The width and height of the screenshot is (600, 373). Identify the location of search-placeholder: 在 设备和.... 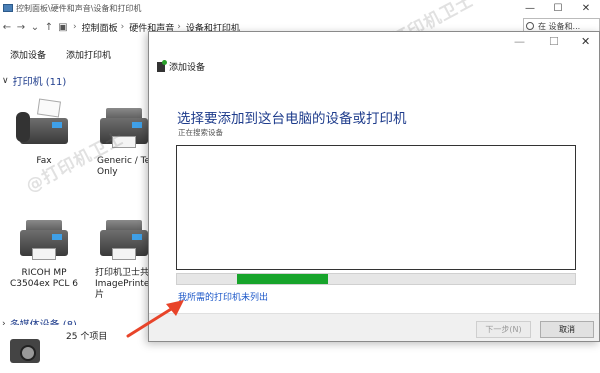
(559, 26).